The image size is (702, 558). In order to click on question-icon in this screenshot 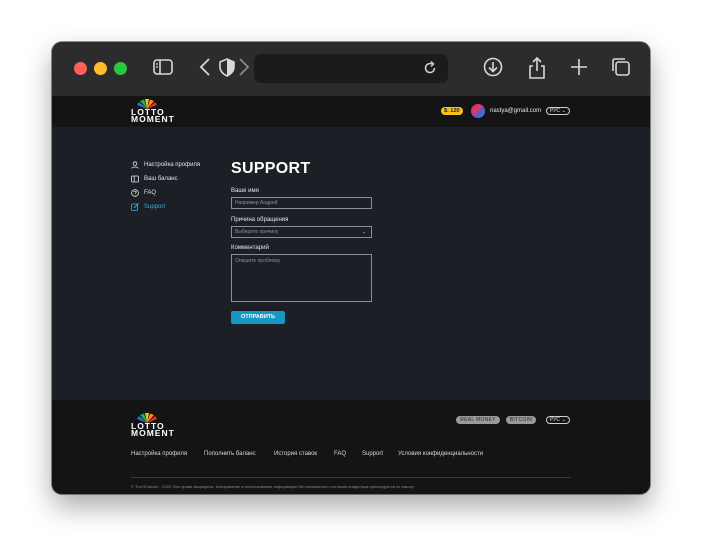, I will do `click(135, 193)`.